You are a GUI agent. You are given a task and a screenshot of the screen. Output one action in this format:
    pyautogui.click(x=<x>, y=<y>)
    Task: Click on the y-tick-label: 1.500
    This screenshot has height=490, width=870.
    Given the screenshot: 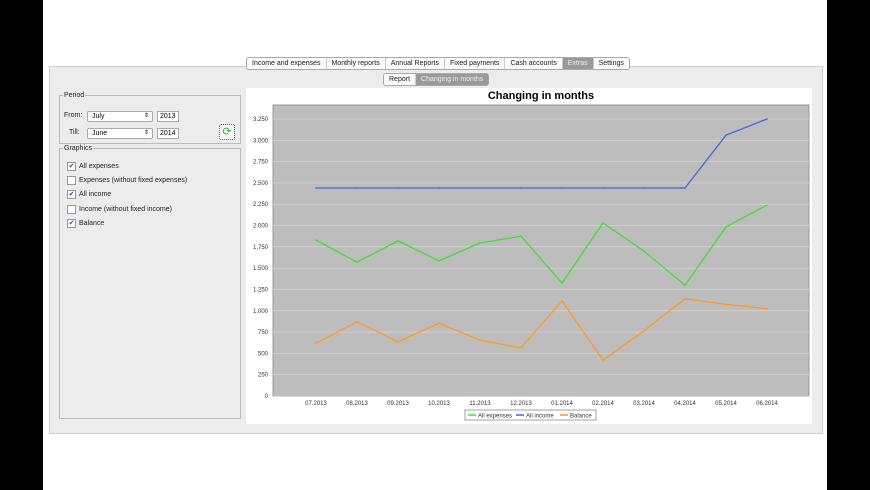 What is the action you would take?
    pyautogui.click(x=261, y=269)
    